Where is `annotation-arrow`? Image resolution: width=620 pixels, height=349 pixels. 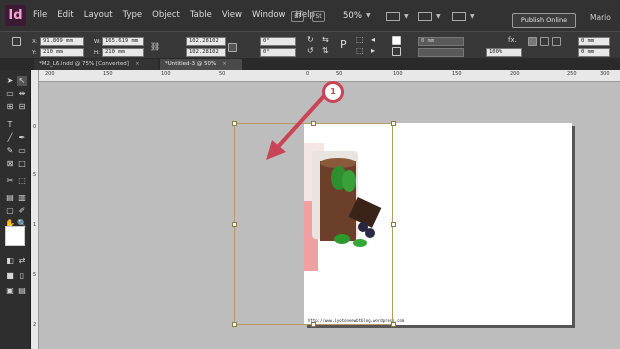
annotation-arrow is located at coordinates (296, 127).